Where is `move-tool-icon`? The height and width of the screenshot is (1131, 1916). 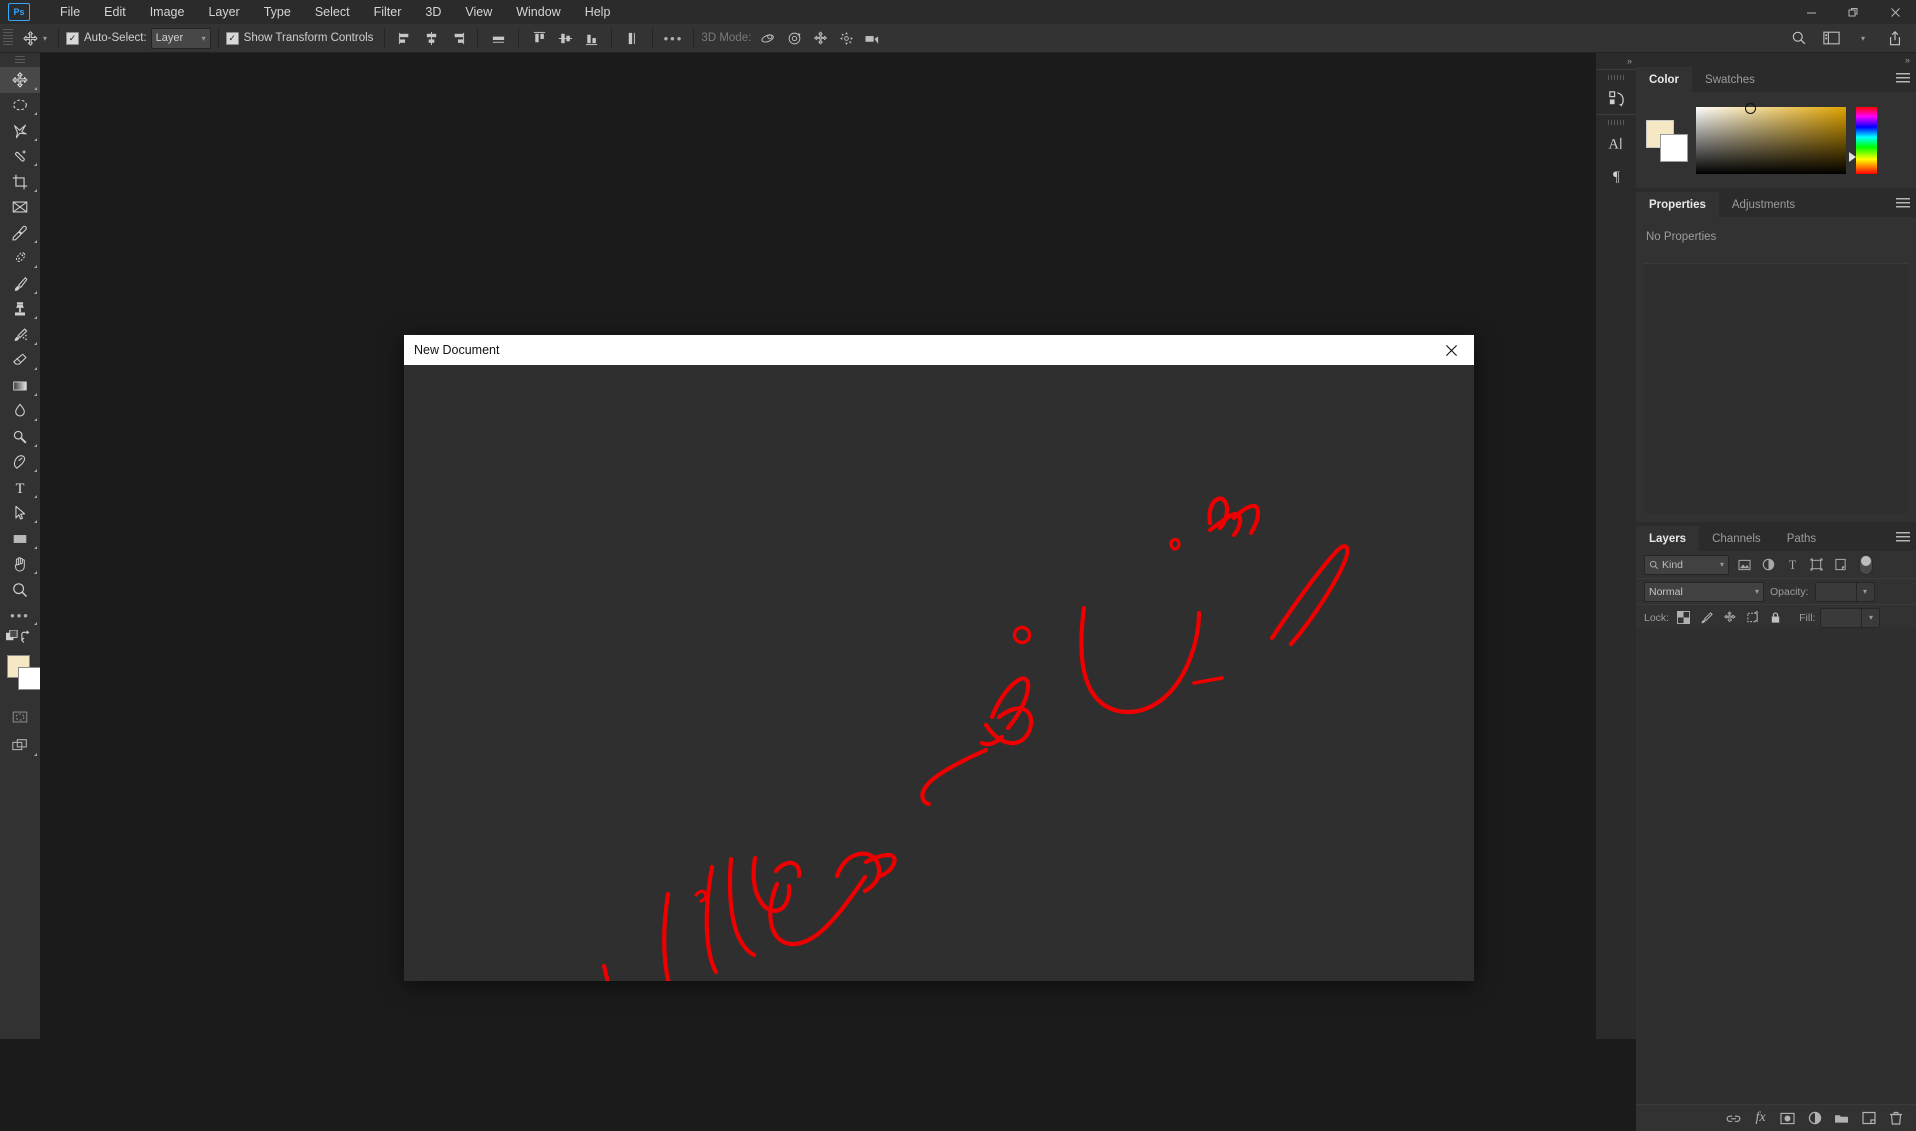
move-tool-icon is located at coordinates (30, 38).